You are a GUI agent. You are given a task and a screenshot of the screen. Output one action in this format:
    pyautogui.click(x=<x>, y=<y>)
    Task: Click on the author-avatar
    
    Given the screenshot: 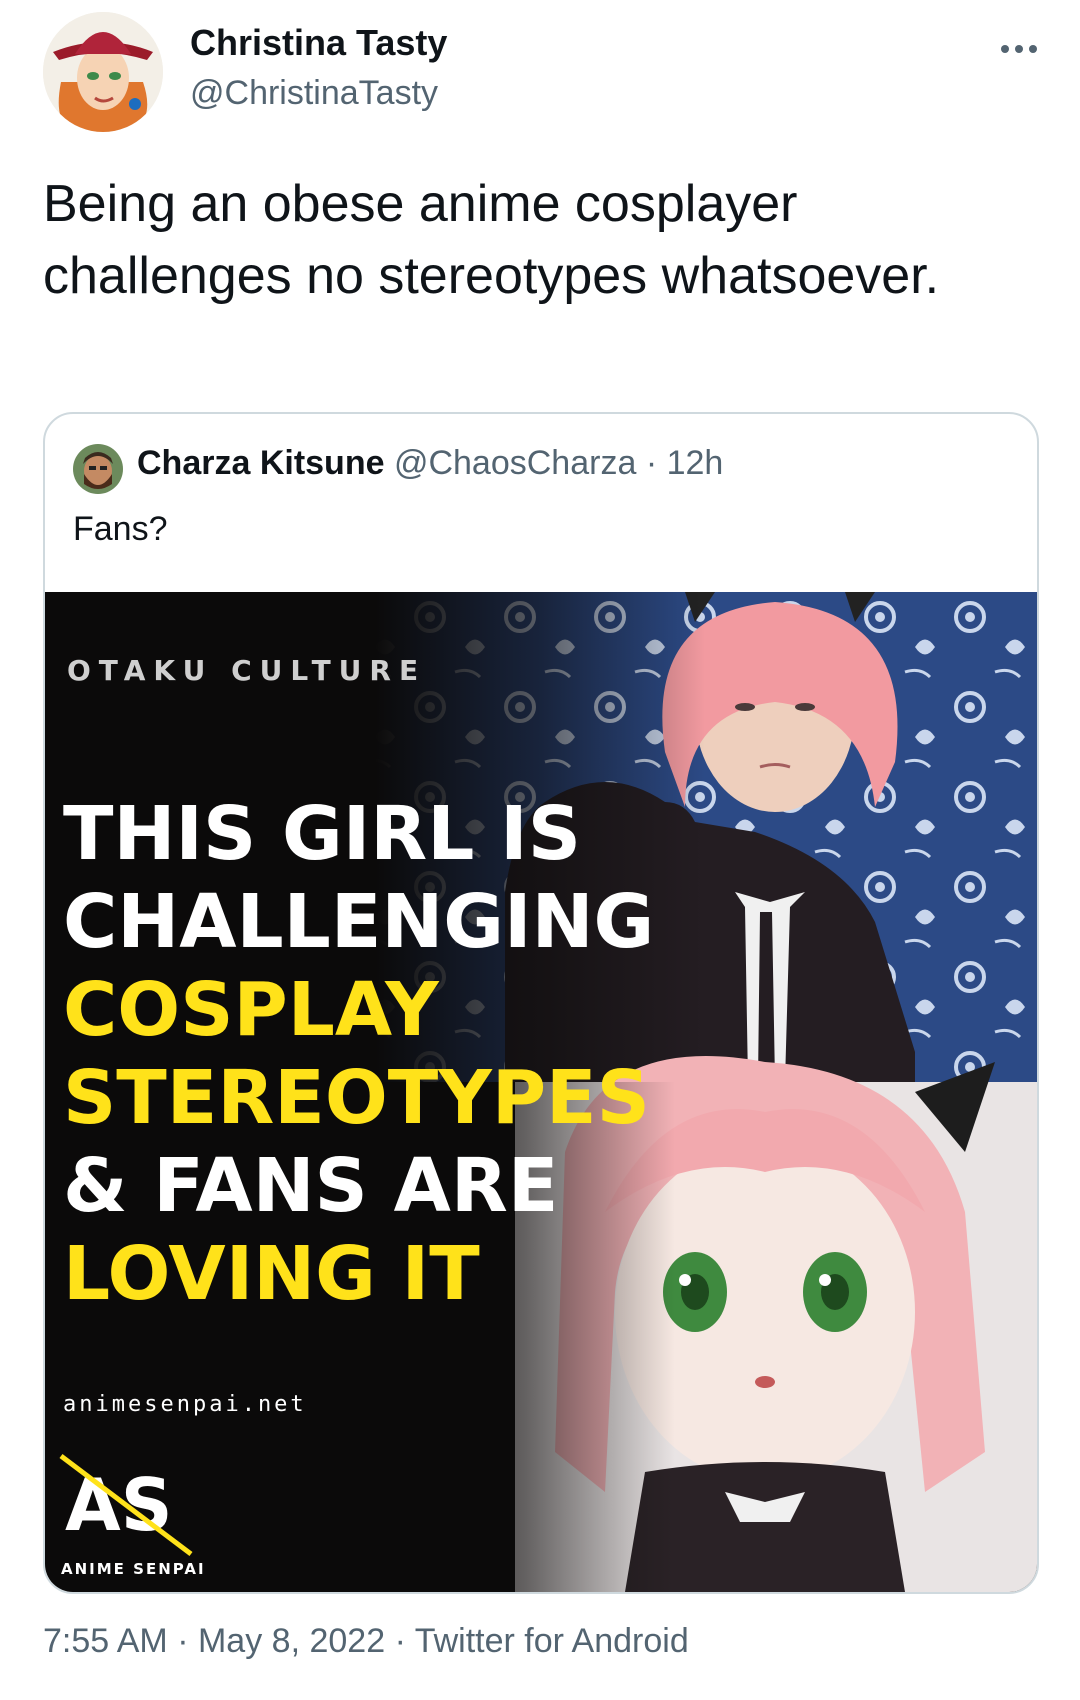 What is the action you would take?
    pyautogui.click(x=103, y=72)
    